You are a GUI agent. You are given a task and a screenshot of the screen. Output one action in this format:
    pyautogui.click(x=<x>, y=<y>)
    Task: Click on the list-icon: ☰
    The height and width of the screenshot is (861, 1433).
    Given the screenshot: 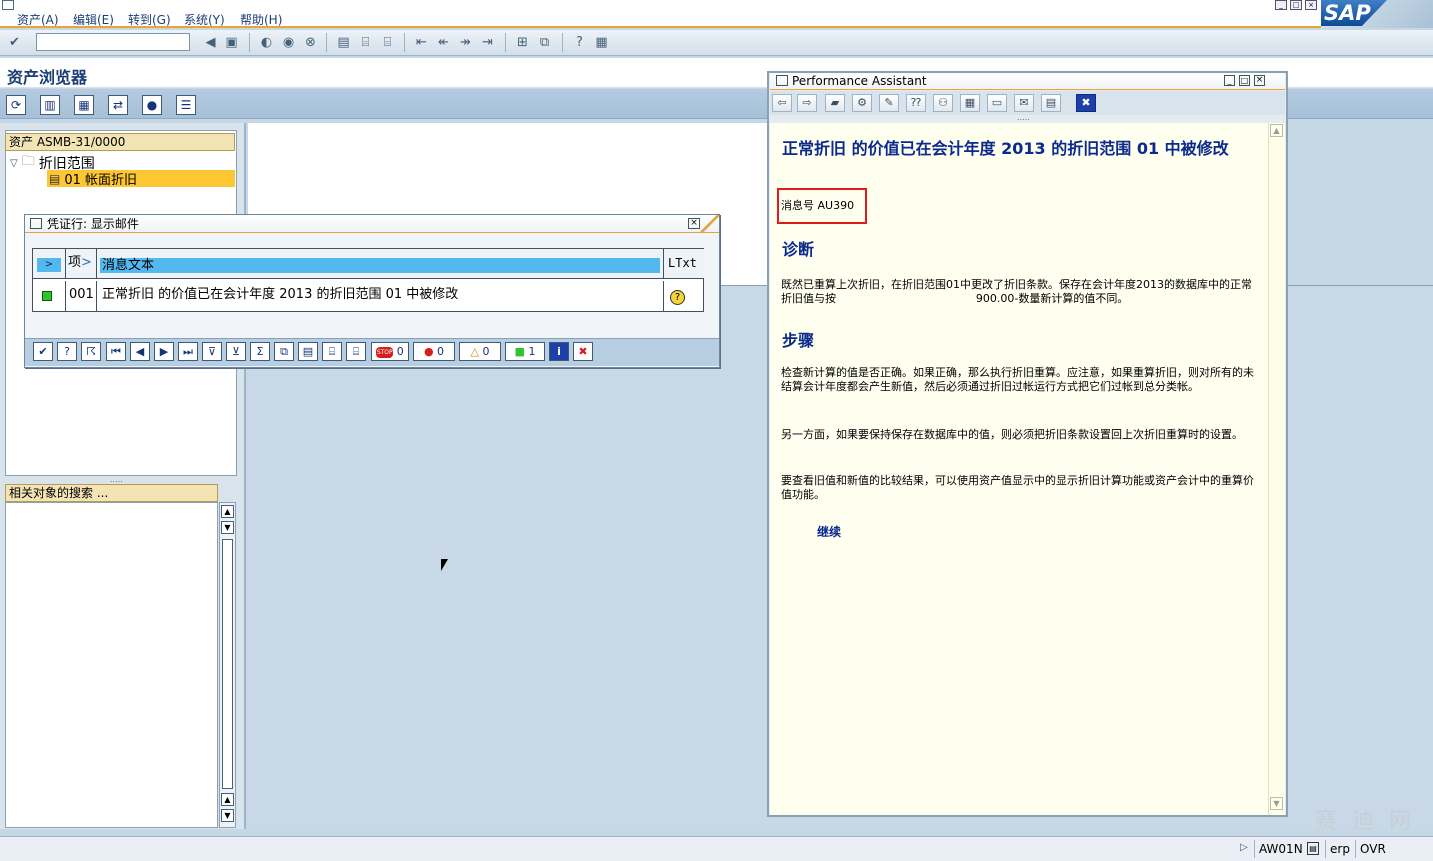 What is the action you would take?
    pyautogui.click(x=186, y=105)
    